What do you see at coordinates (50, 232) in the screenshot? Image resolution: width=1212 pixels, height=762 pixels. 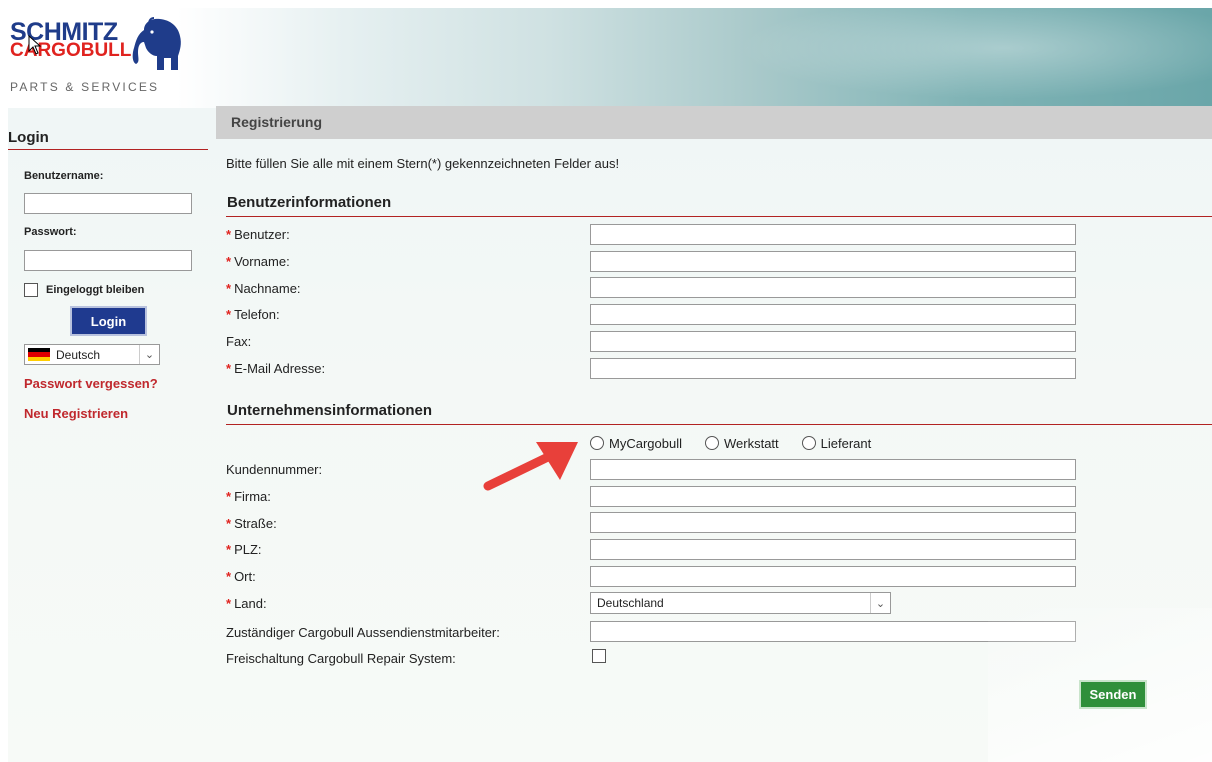 I see `password-label: Passwort:` at bounding box center [50, 232].